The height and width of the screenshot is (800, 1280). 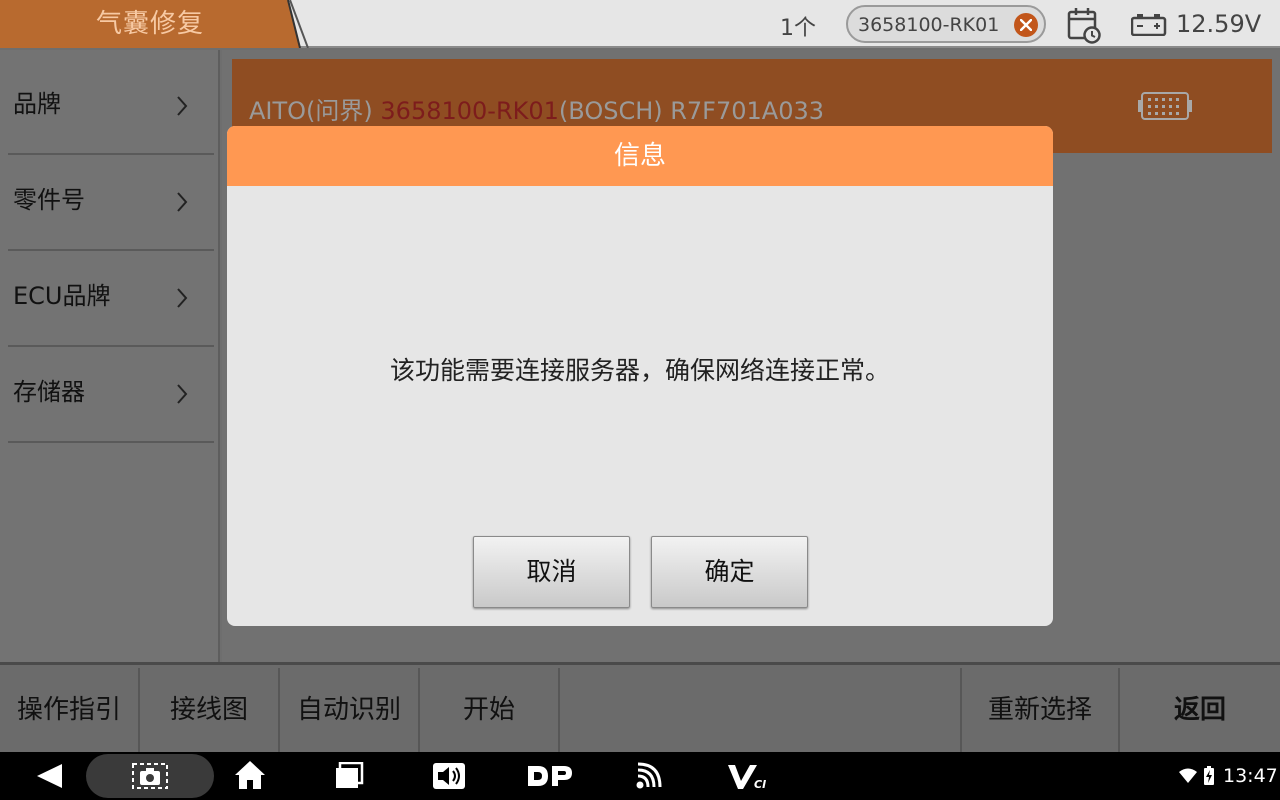 I want to click on result-brand: AITO(问界), so click(x=315, y=111).